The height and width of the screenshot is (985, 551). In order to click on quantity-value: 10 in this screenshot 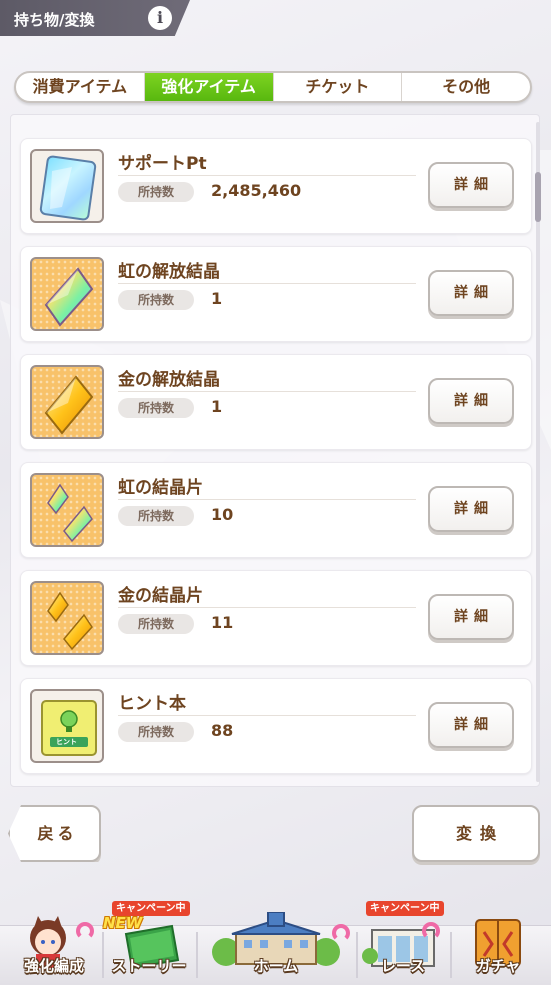, I will do `click(222, 514)`.